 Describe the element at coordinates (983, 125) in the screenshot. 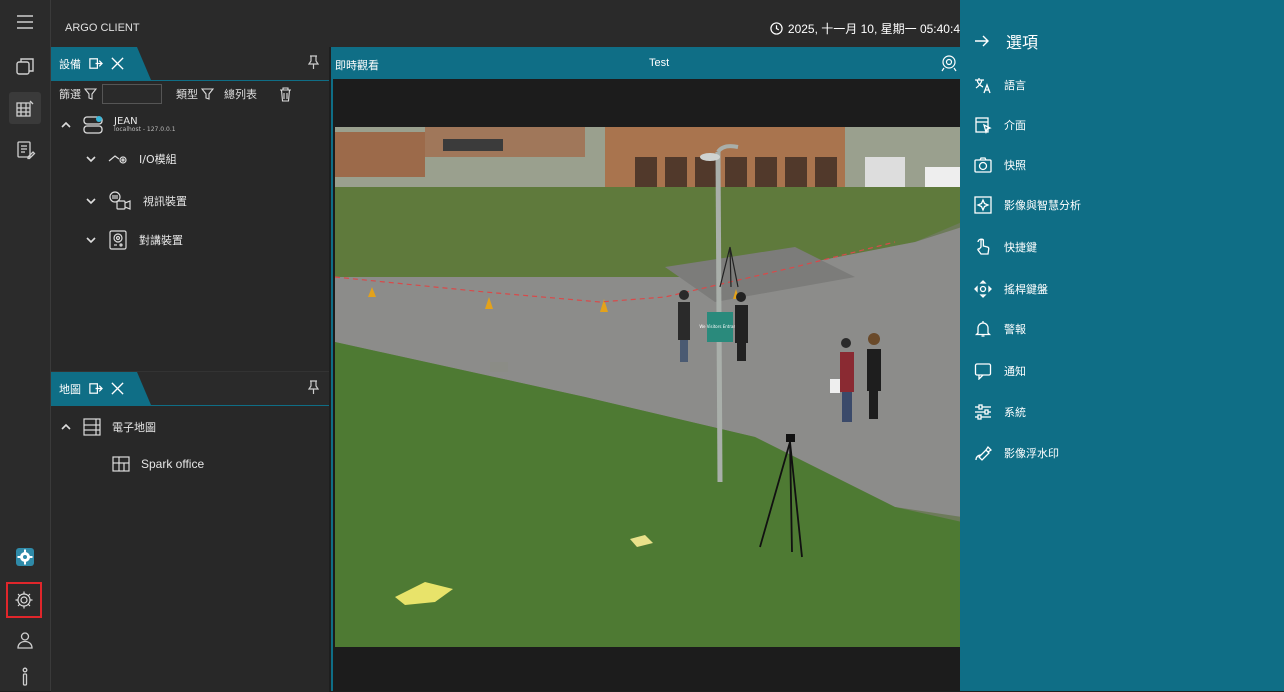

I see `interface-icon` at that location.